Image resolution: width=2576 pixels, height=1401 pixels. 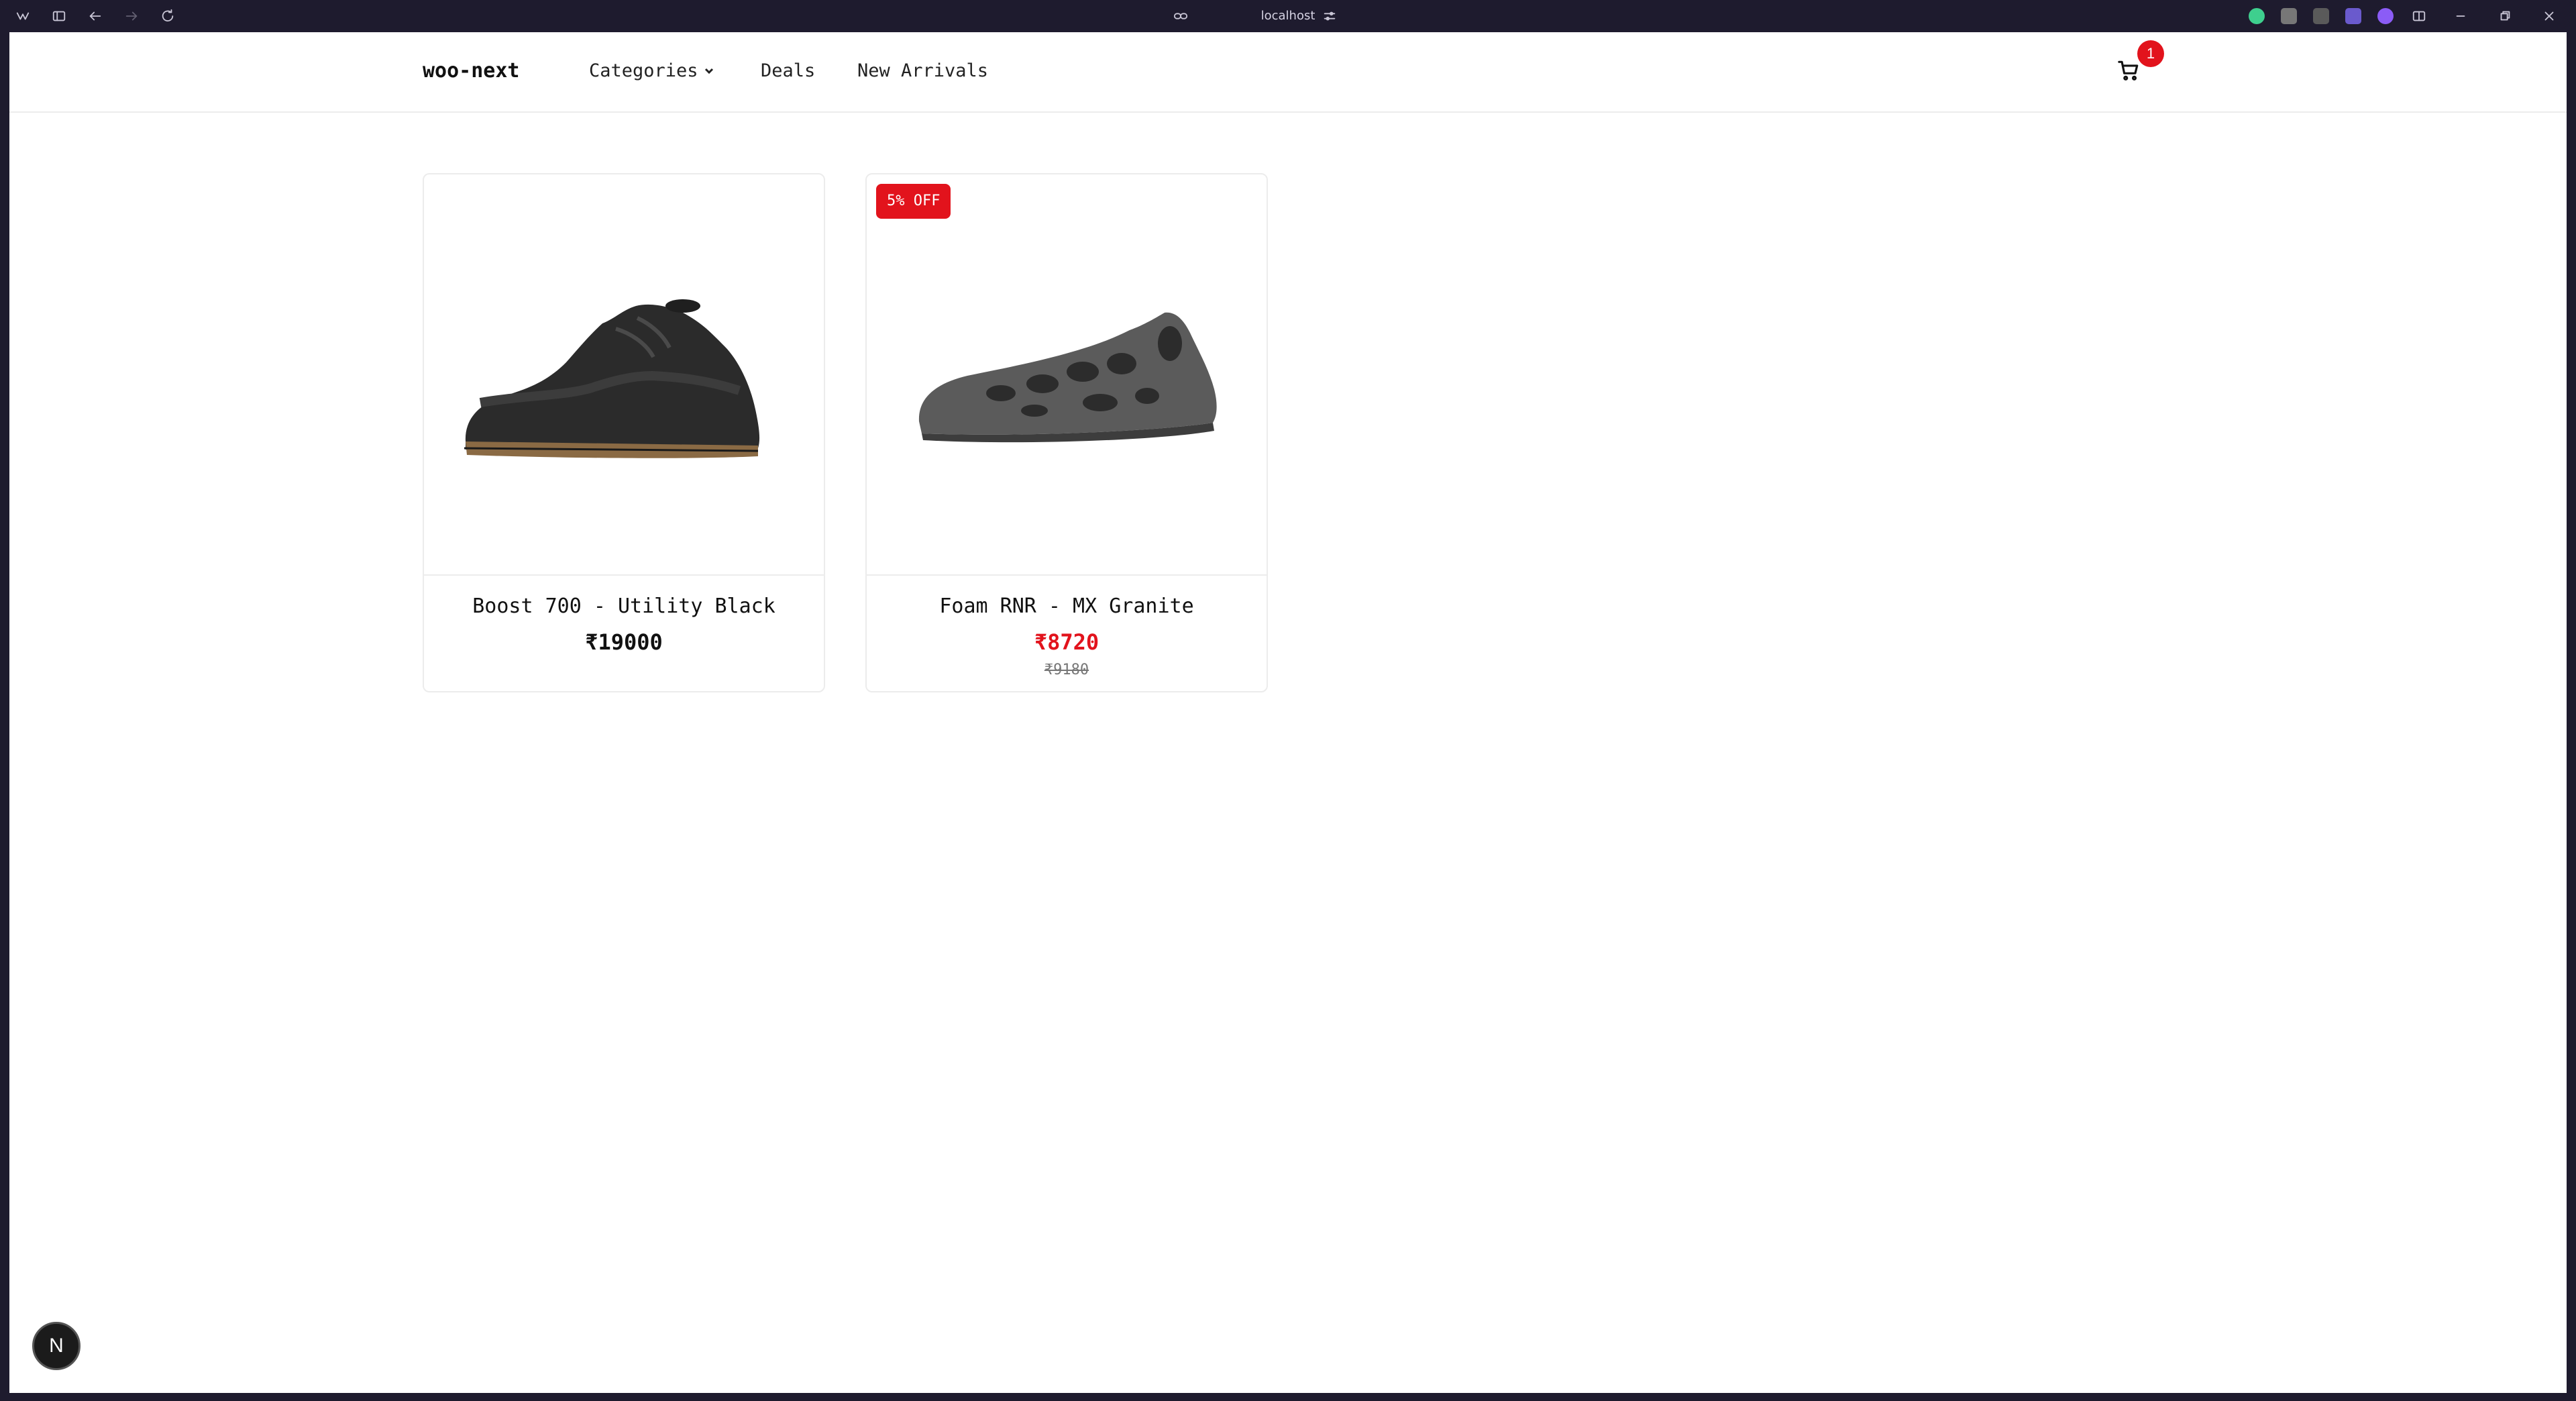 I want to click on back-icon, so click(x=95, y=16).